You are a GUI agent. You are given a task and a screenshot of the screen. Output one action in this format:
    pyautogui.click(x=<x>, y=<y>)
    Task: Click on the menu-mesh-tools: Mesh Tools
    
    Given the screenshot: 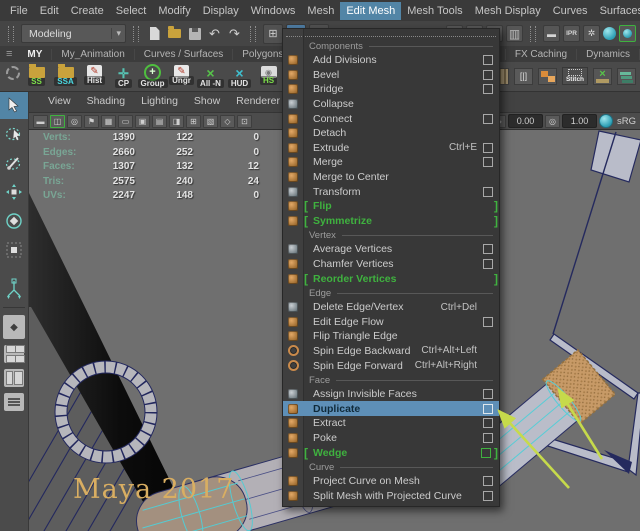 What is the action you would take?
    pyautogui.click(x=434, y=11)
    